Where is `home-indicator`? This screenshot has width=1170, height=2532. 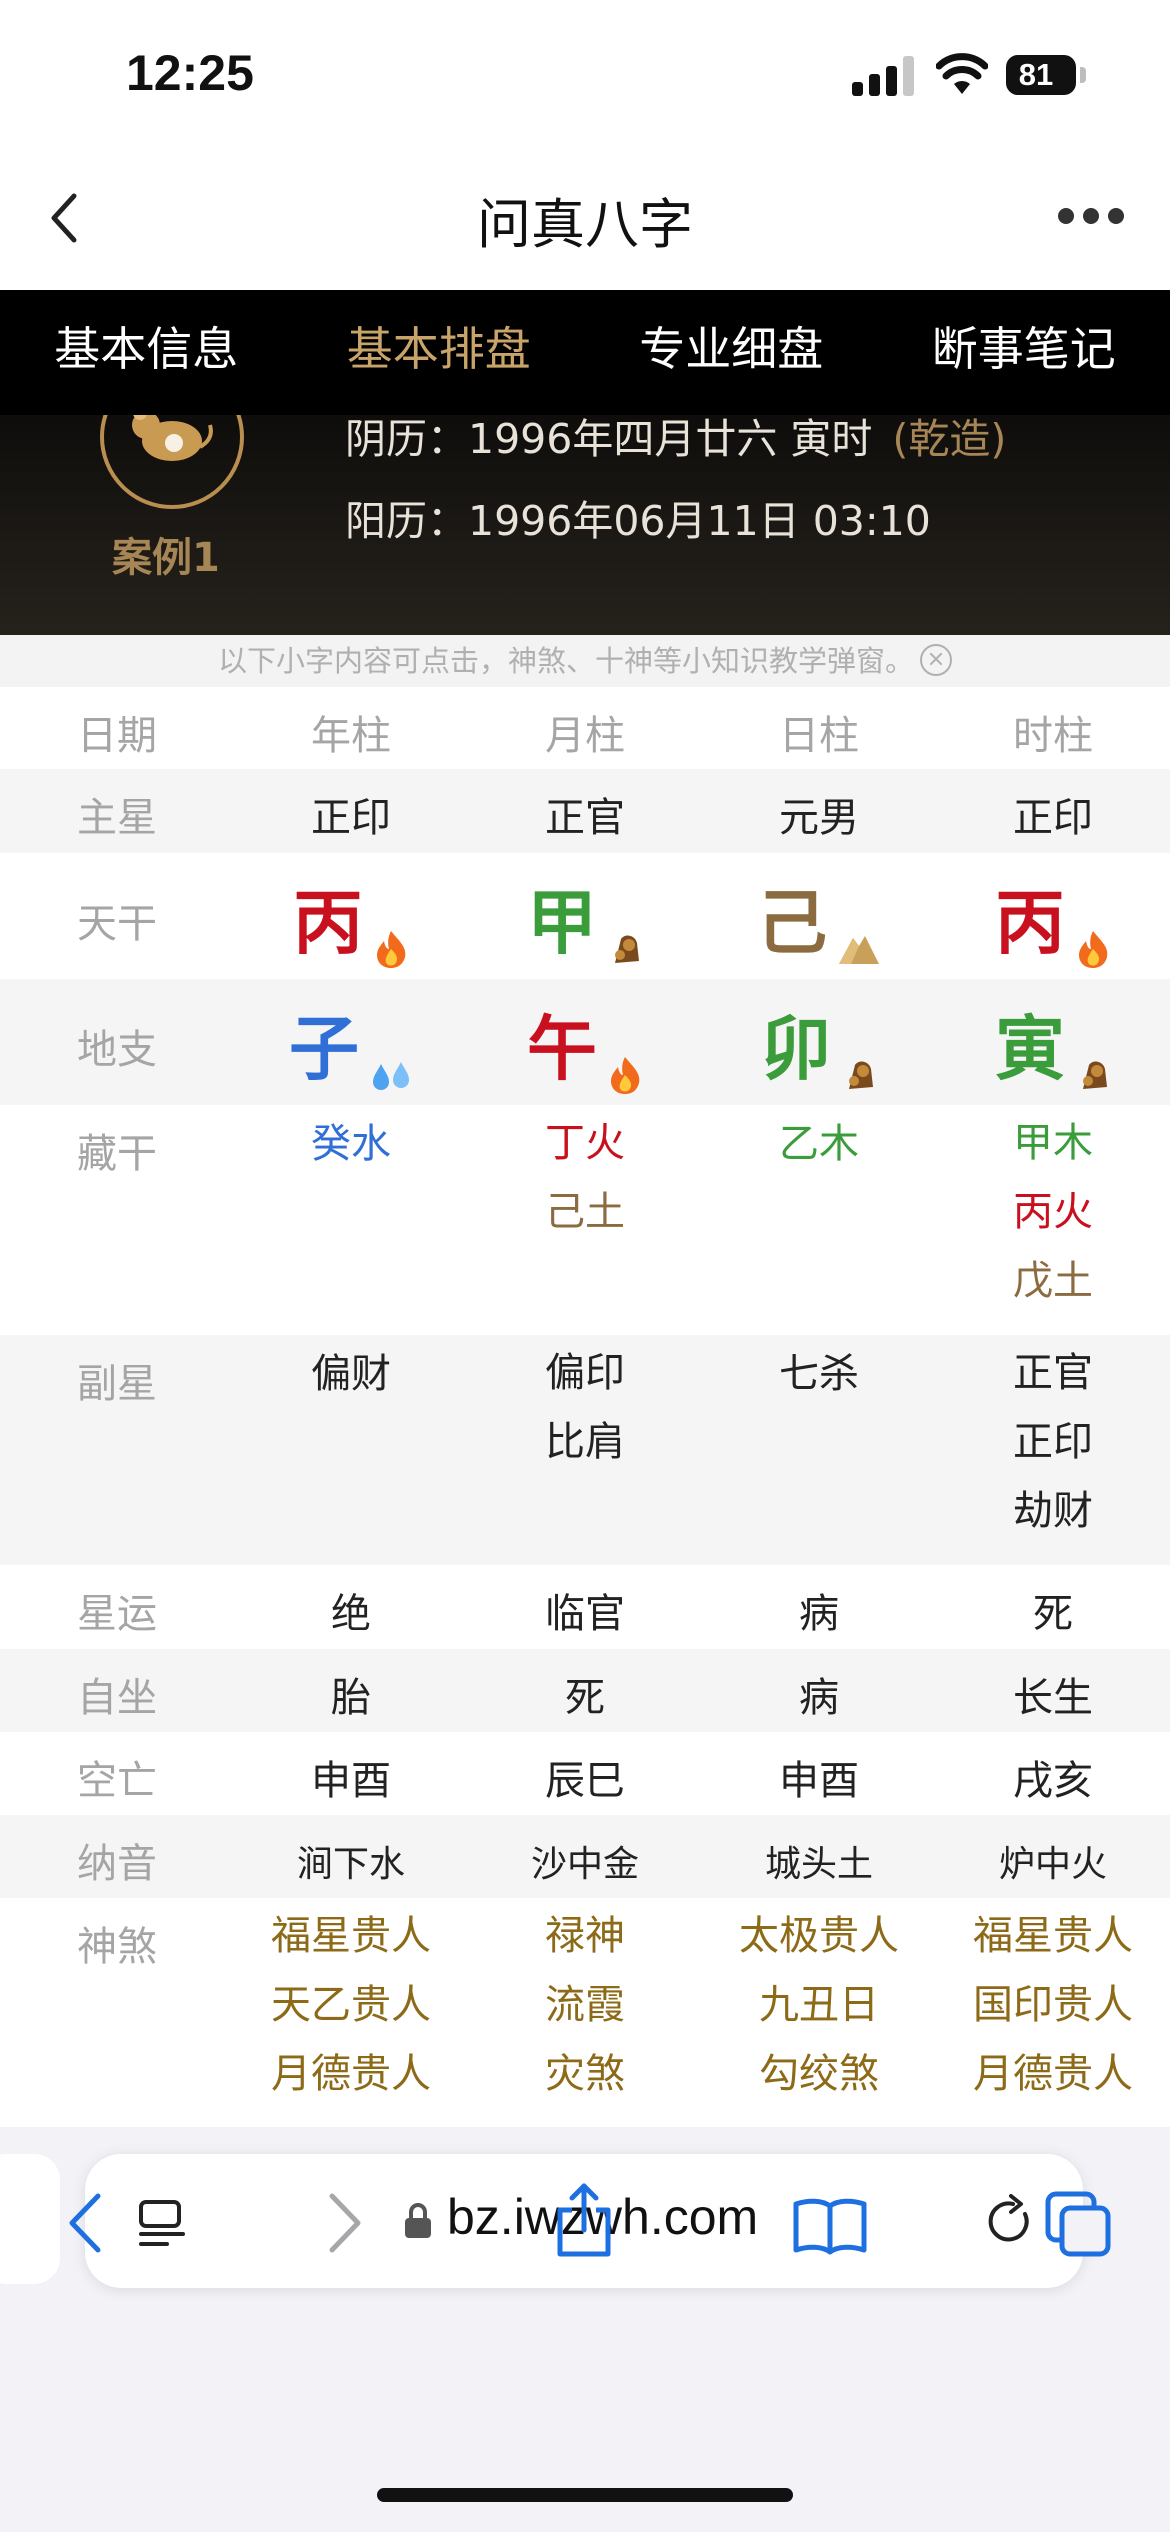 home-indicator is located at coordinates (585, 2495).